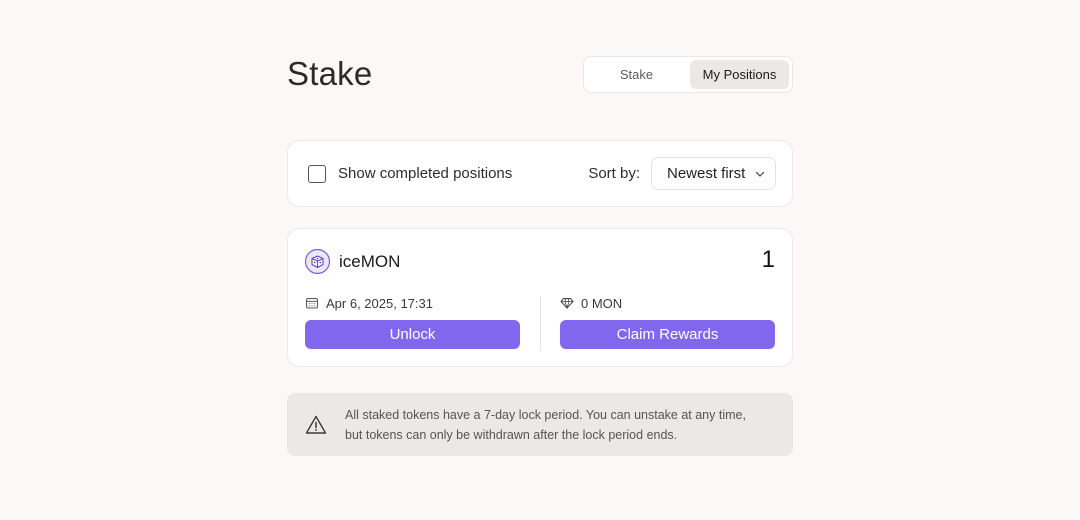 The width and height of the screenshot is (1080, 520). I want to click on sort-select: Newest first, so click(713, 173).